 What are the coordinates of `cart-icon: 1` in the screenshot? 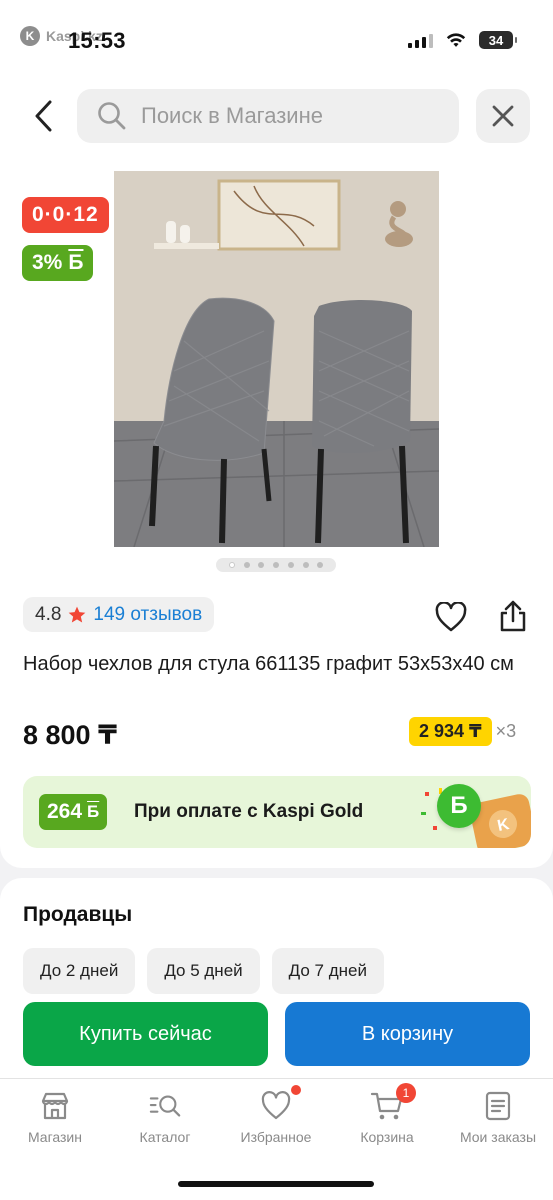 It's located at (393, 1103).